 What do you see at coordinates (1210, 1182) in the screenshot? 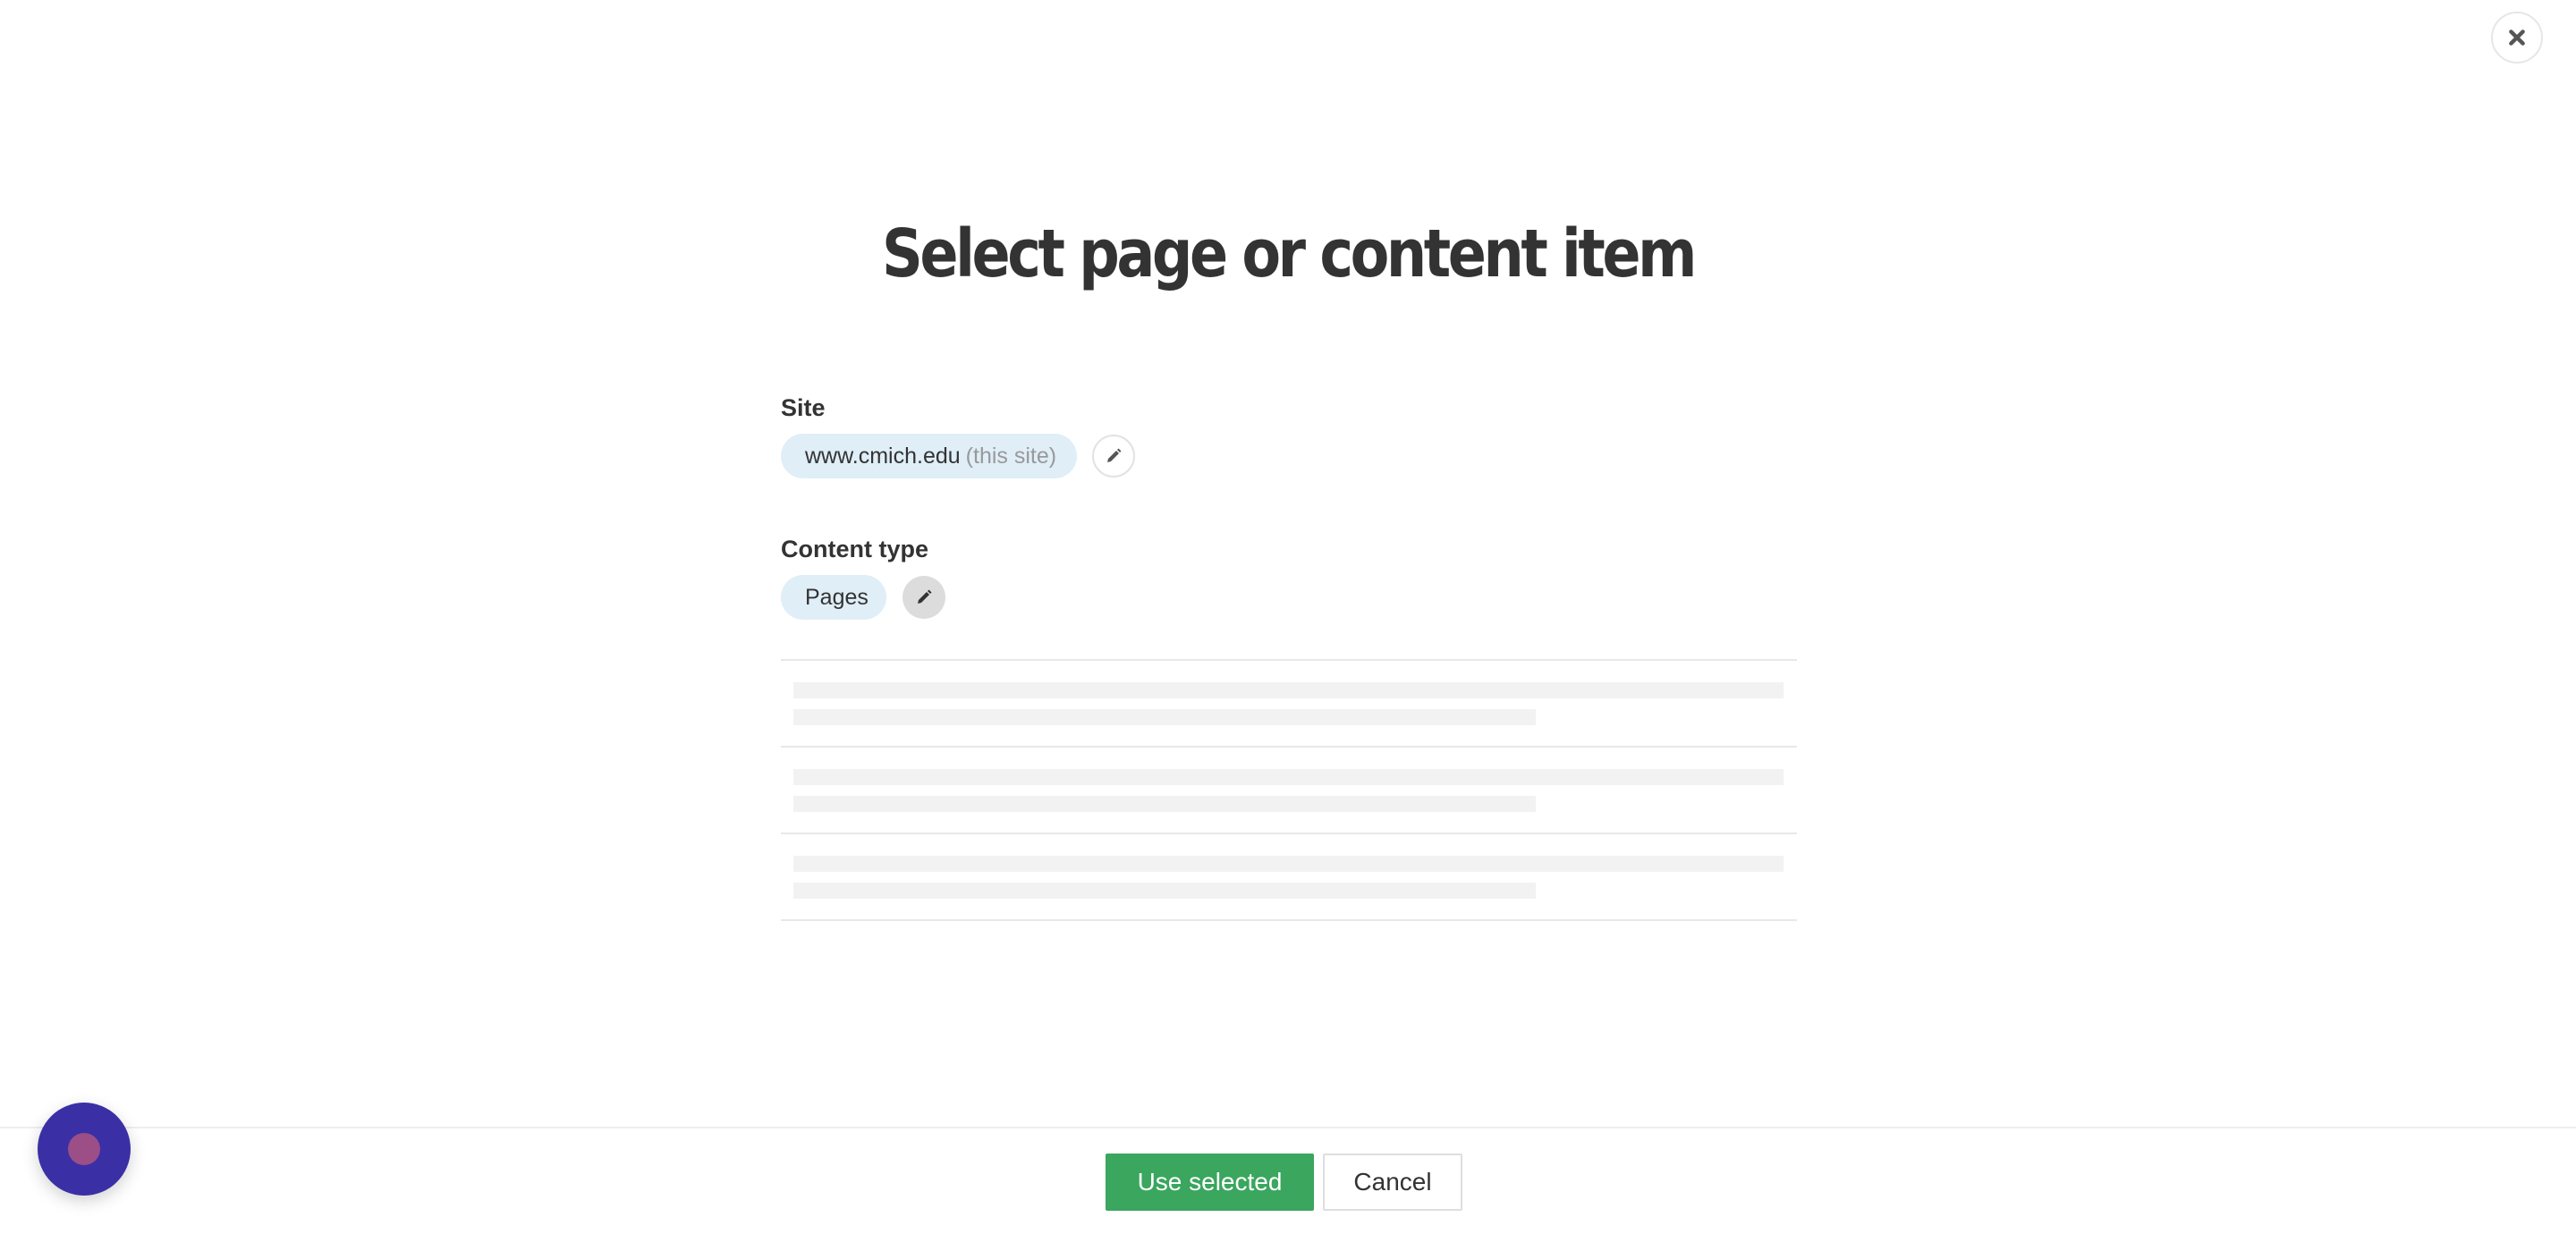
I see `use-selected-button: Use selected` at bounding box center [1210, 1182].